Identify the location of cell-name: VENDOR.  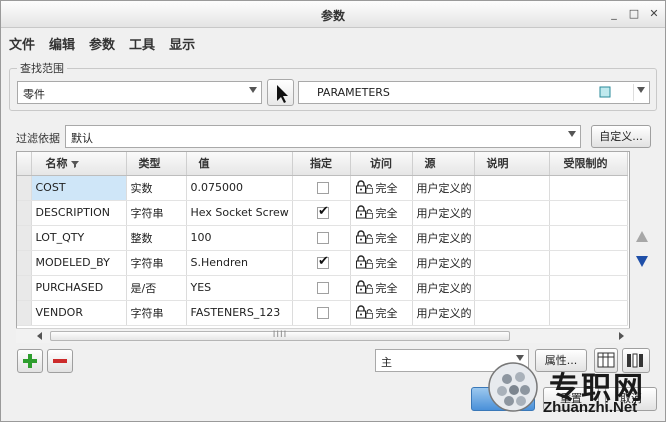
(79, 313).